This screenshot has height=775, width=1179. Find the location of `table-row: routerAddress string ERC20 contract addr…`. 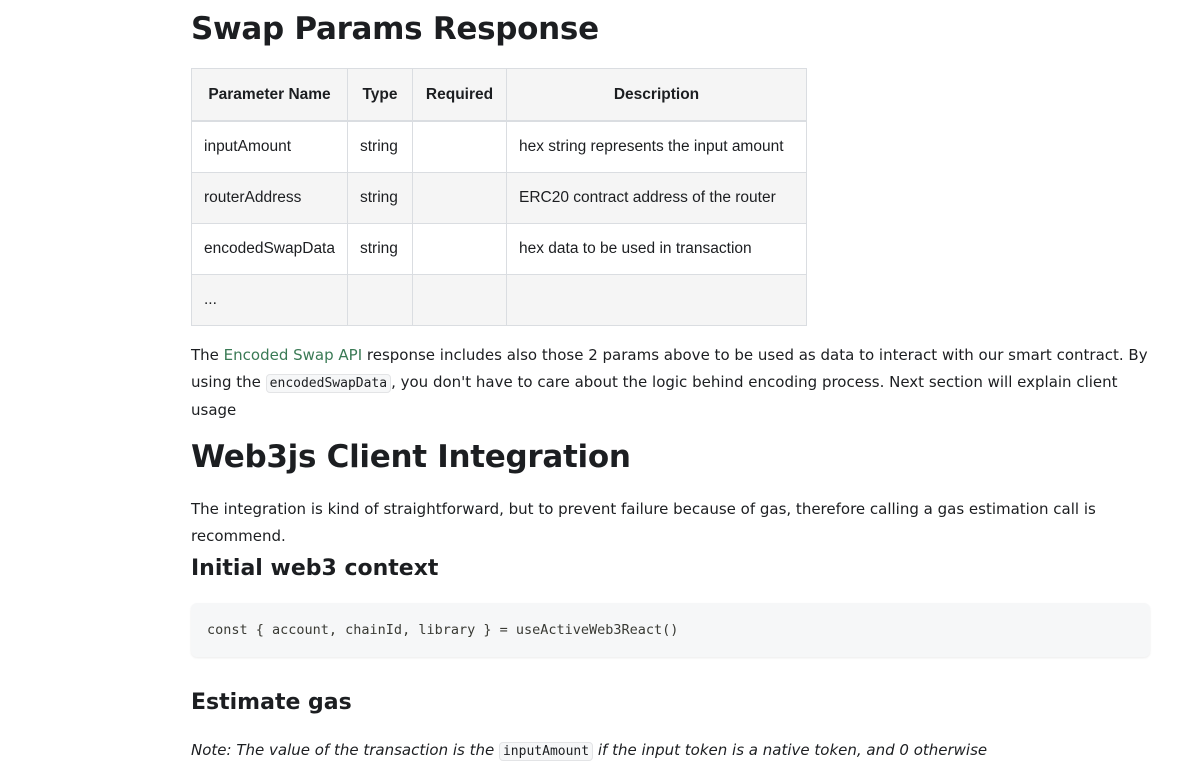

table-row: routerAddress string ERC20 contract addr… is located at coordinates (499, 198).